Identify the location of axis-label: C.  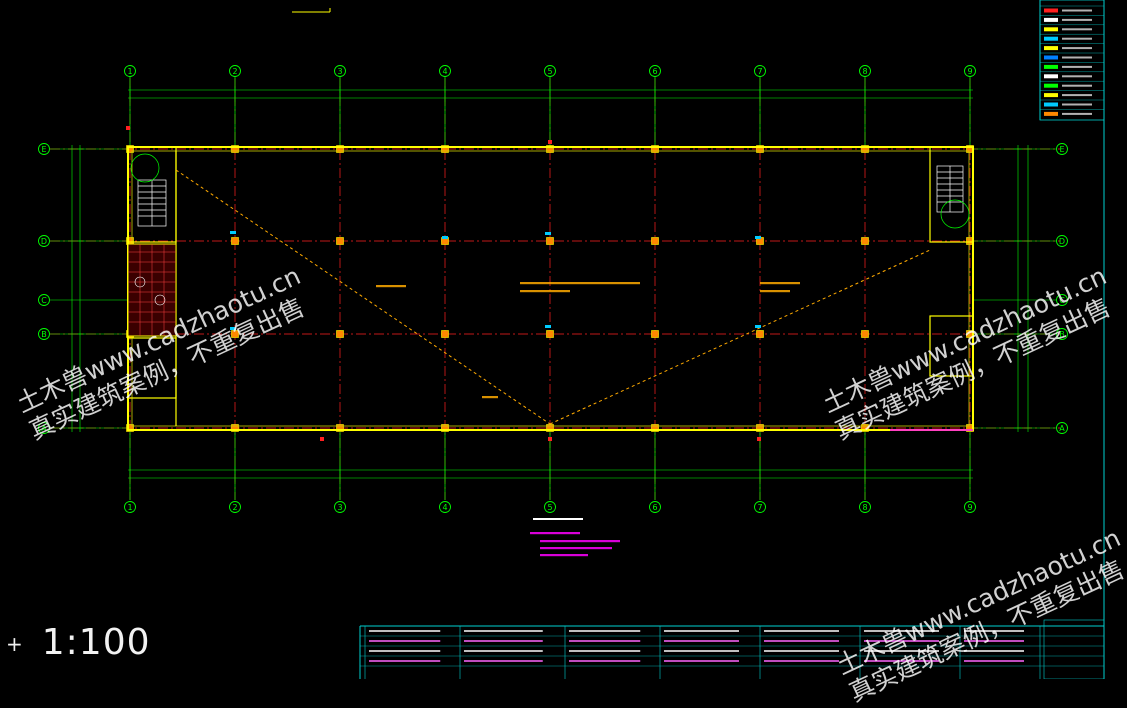
(1062, 300).